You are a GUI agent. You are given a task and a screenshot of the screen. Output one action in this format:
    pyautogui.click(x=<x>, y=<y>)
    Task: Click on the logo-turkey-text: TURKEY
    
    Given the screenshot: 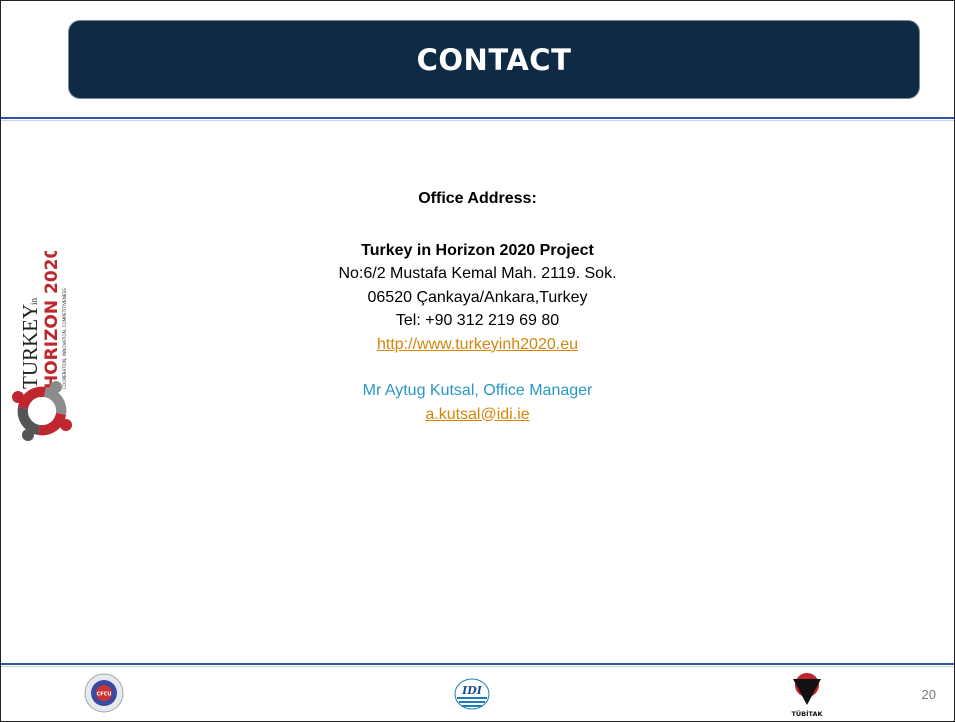 What is the action you would take?
    pyautogui.click(x=30, y=346)
    